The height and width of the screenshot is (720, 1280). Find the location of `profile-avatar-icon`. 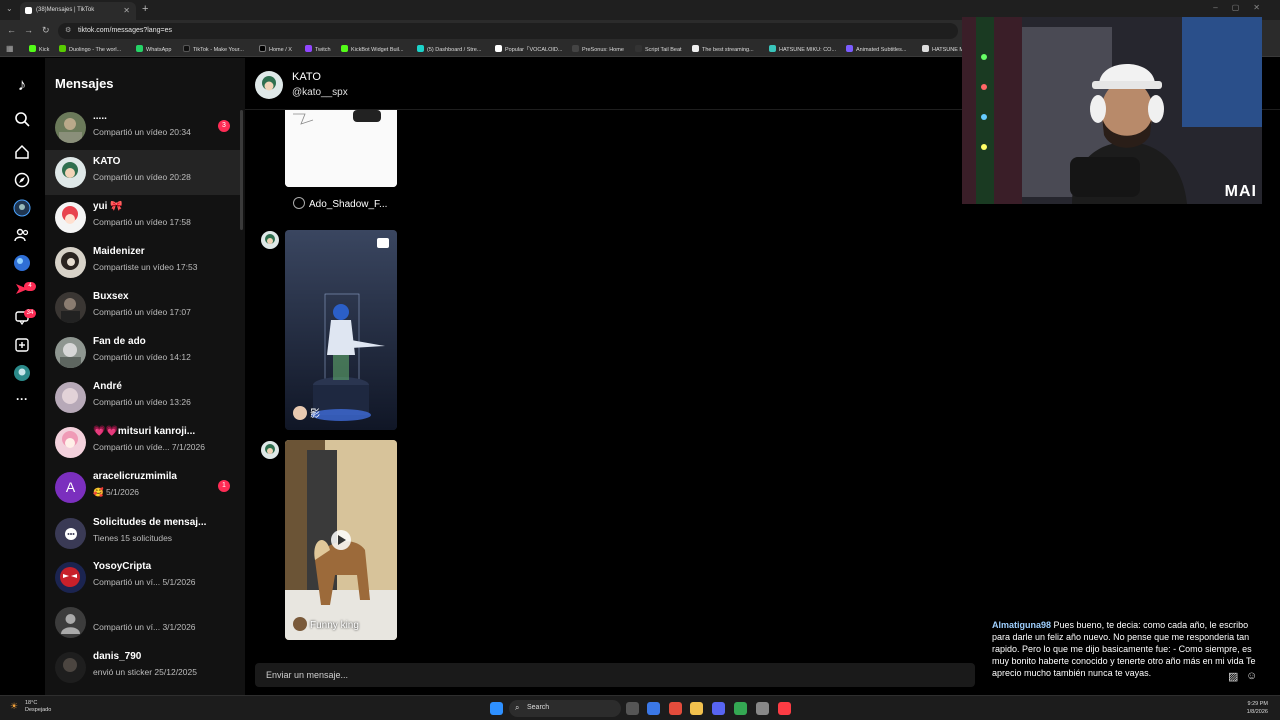

profile-avatar-icon is located at coordinates (22, 374).